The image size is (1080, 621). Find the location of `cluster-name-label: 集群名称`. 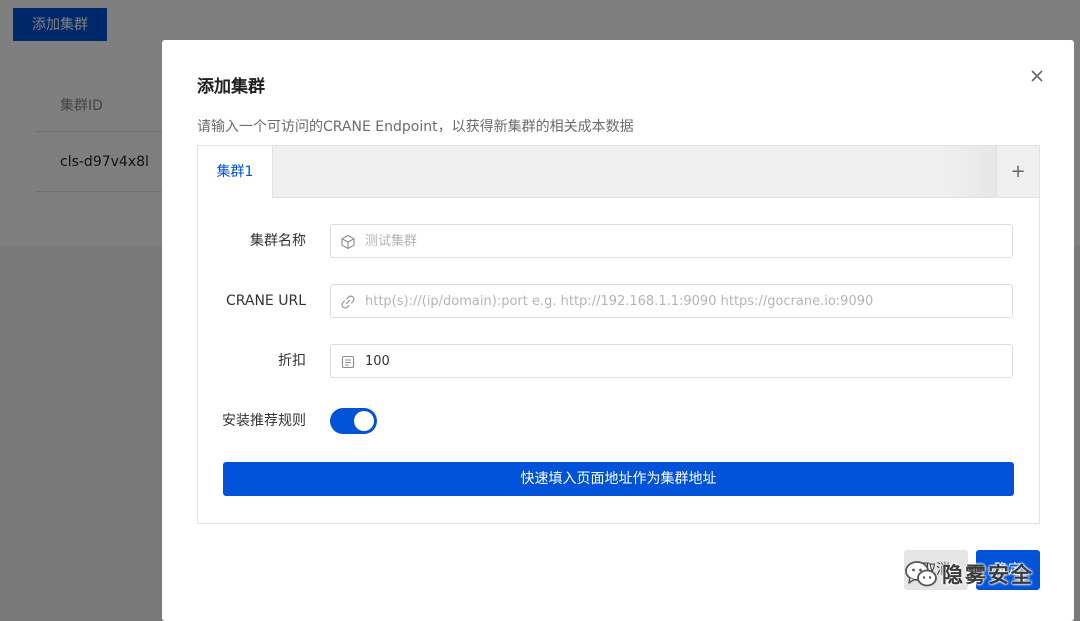

cluster-name-label: 集群名称 is located at coordinates (278, 241).